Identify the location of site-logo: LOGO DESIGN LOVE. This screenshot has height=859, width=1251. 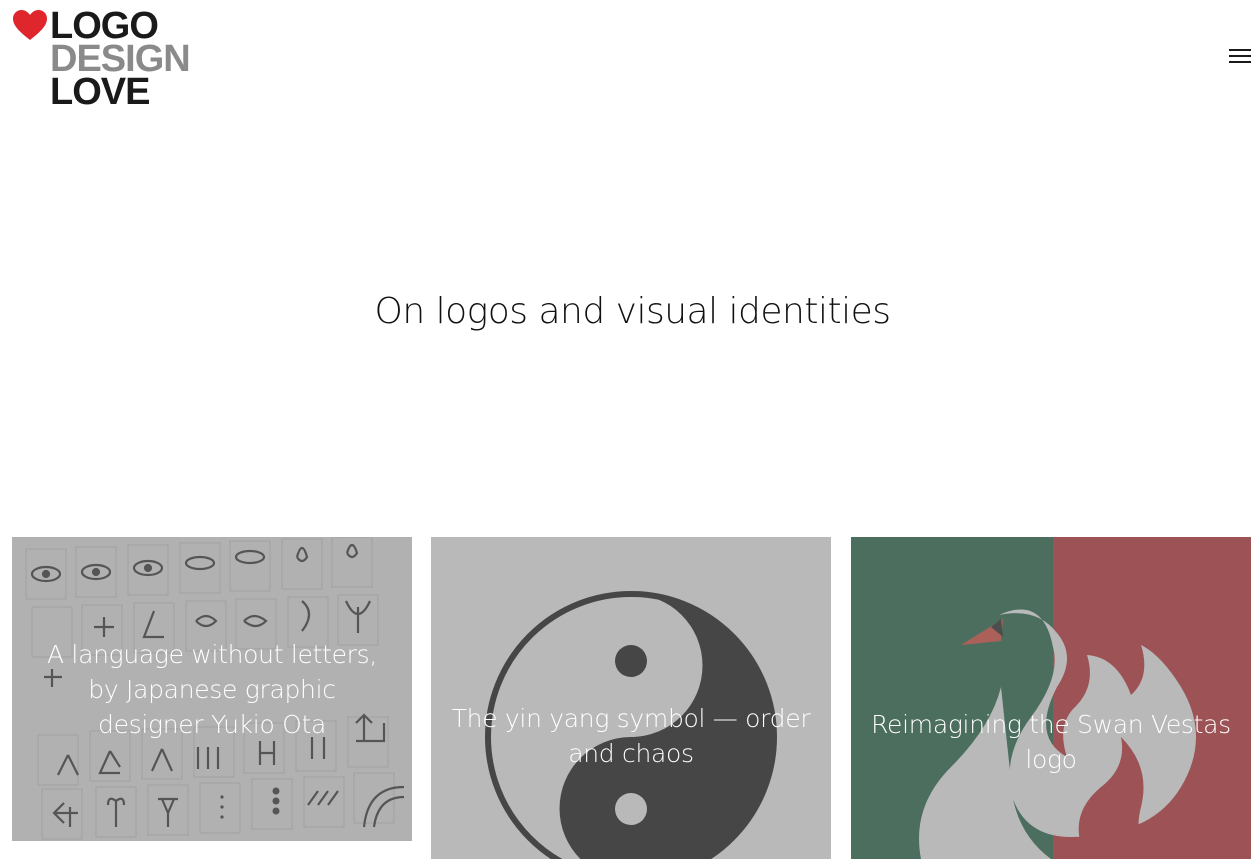
(117, 60).